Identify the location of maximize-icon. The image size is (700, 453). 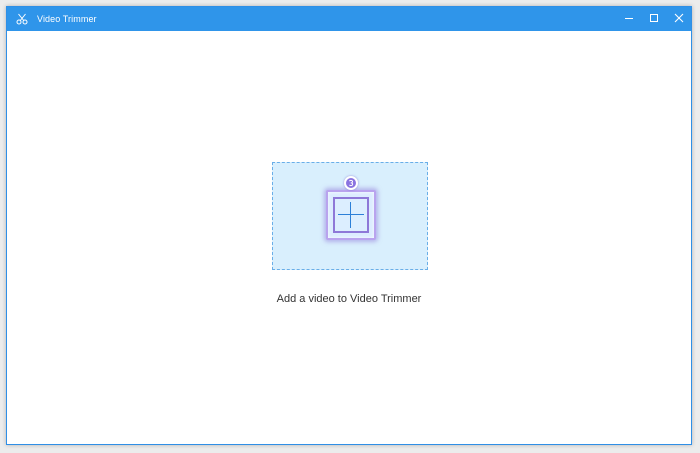
(654, 19).